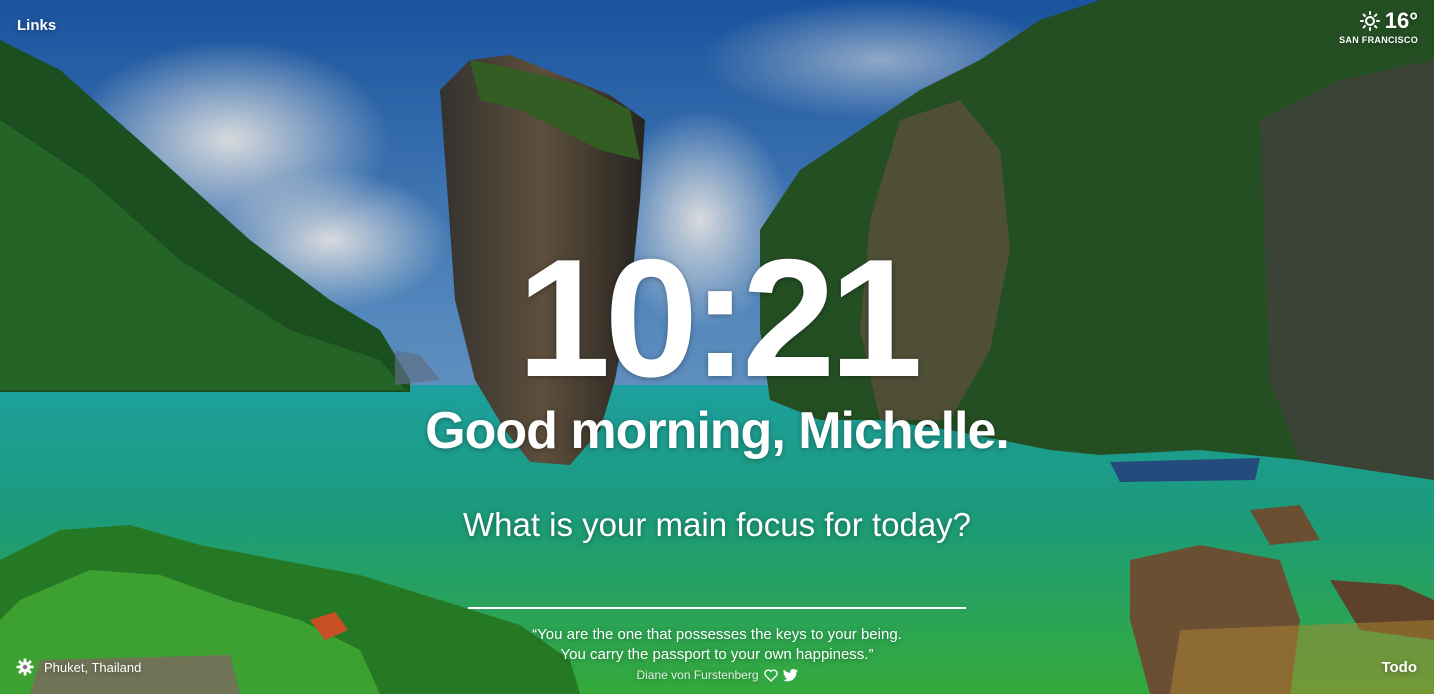 This screenshot has width=1434, height=694. What do you see at coordinates (1399, 667) in the screenshot?
I see `todo-button: Todo` at bounding box center [1399, 667].